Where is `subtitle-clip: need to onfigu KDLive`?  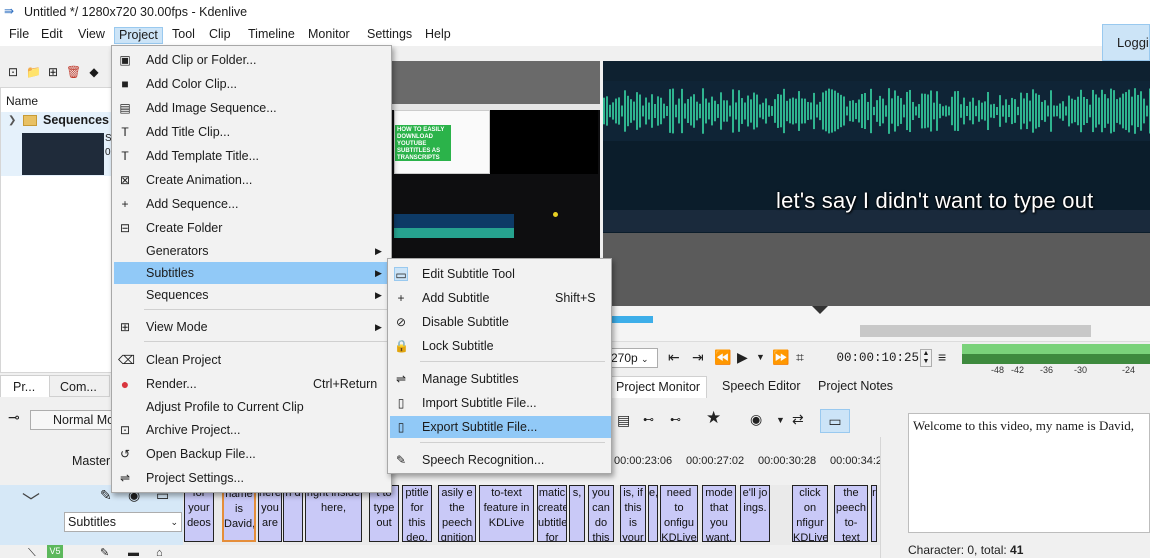 subtitle-clip: need to onfigu KDLive is located at coordinates (679, 513).